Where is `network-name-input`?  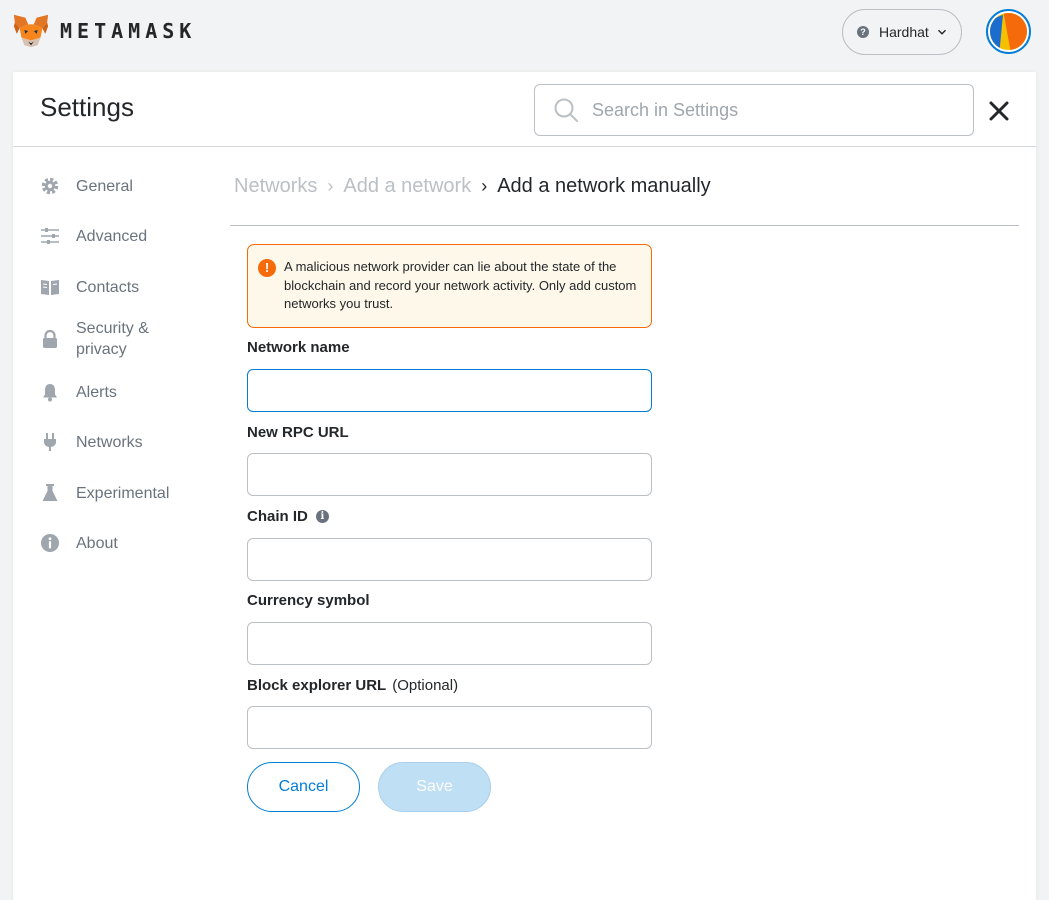 network-name-input is located at coordinates (449, 390).